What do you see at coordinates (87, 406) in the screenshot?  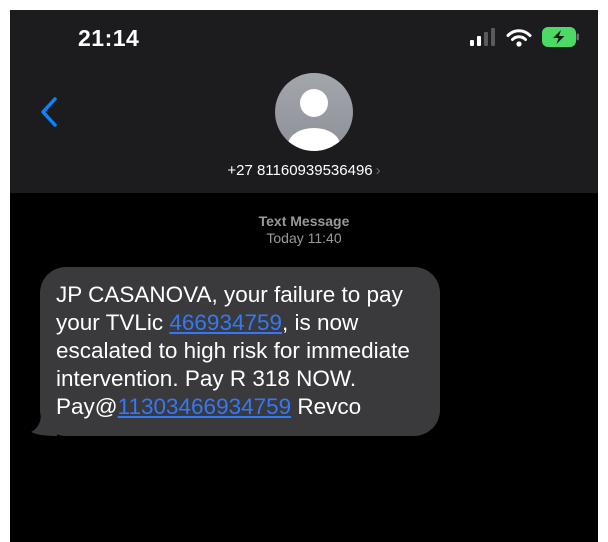 I see `message-text-part3: Pay@` at bounding box center [87, 406].